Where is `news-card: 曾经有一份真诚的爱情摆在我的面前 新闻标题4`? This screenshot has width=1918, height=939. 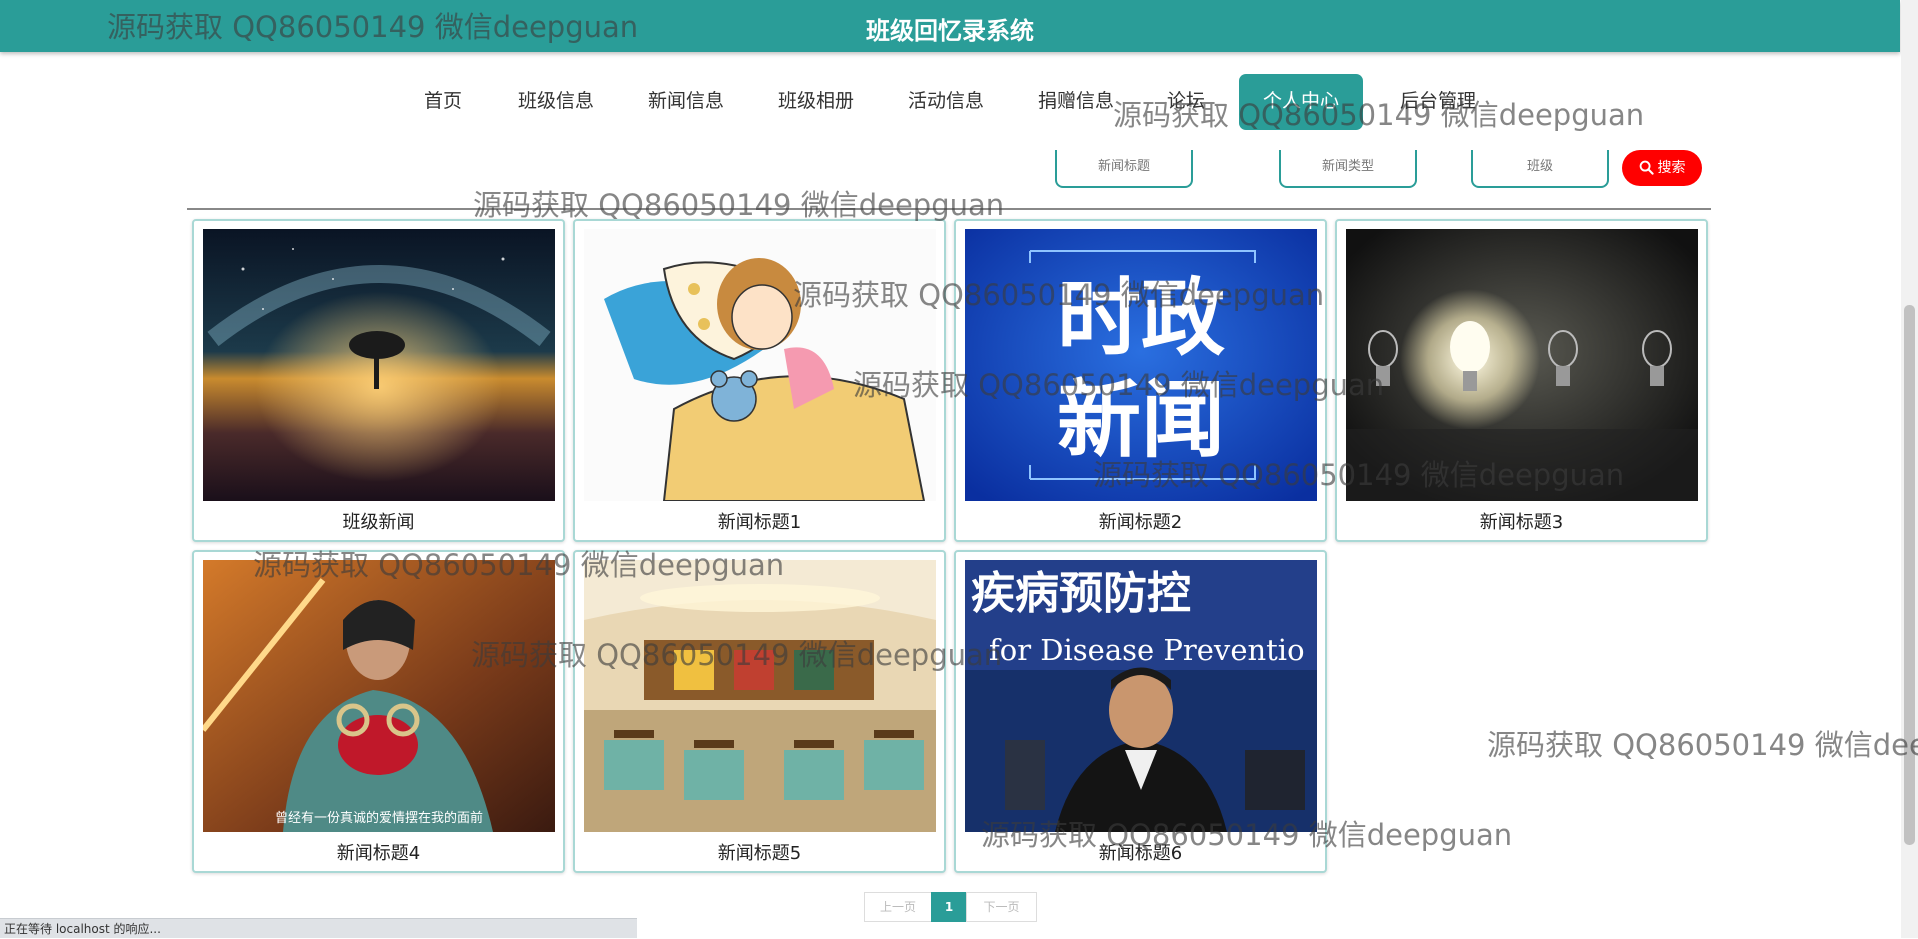 news-card: 曾经有一份真诚的爱情摆在我的面前 新闻标题4 is located at coordinates (378, 711).